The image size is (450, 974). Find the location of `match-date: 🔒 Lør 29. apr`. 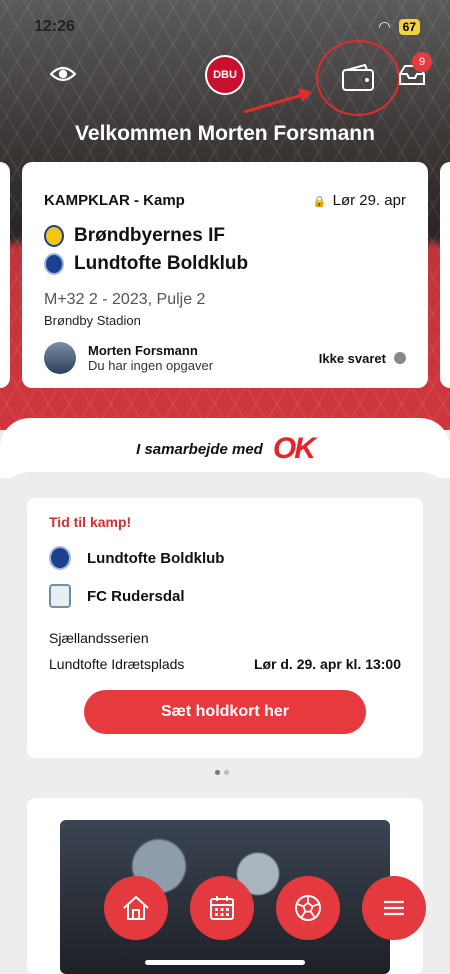

match-date: 🔒 Lør 29. apr is located at coordinates (359, 200).